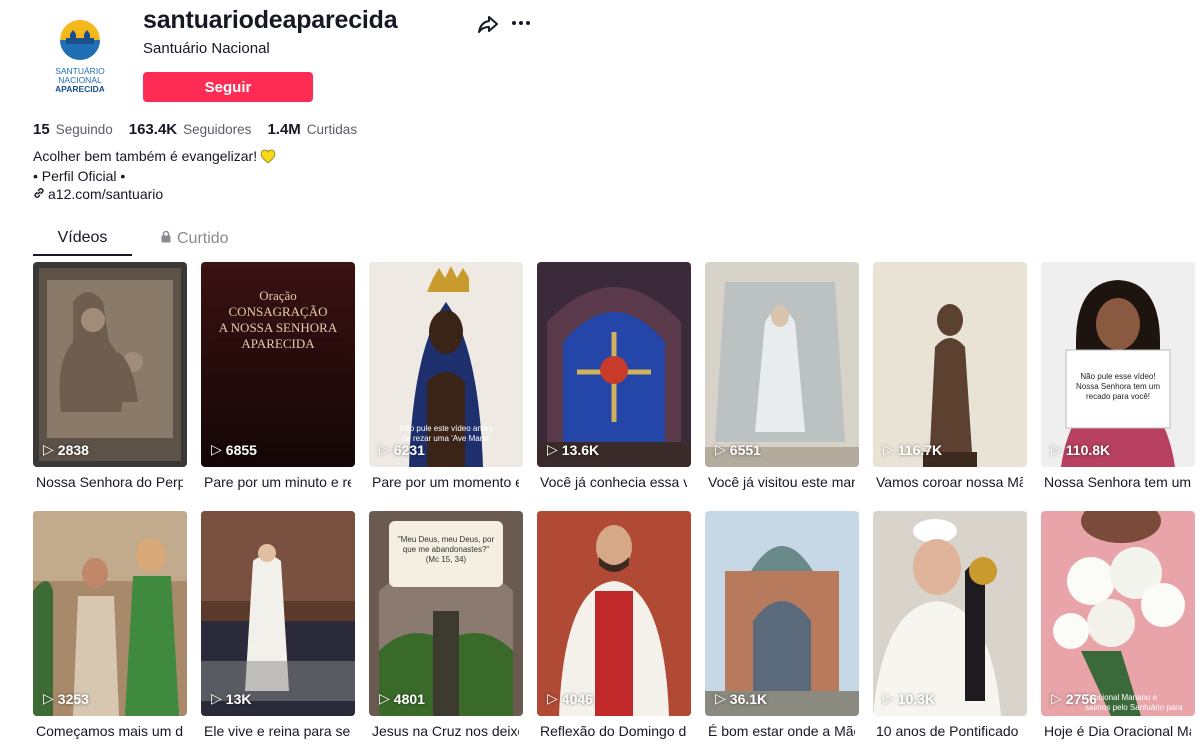 The width and height of the screenshot is (1200, 753). What do you see at coordinates (948, 482) in the screenshot?
I see `video-caption: Vamos coroar nossa Mãe` at bounding box center [948, 482].